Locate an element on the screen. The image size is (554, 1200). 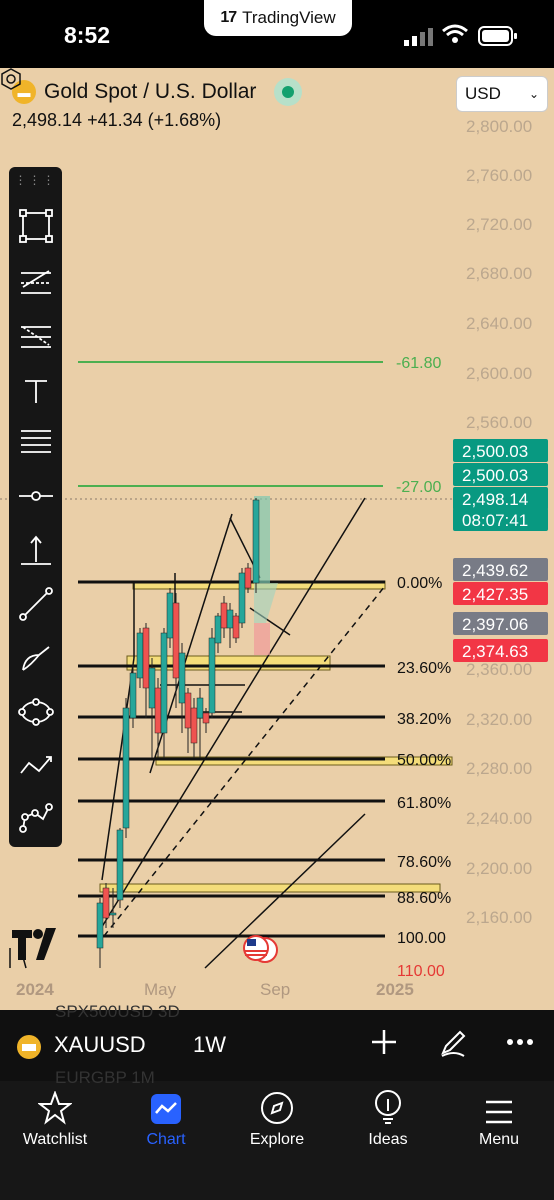
symbol-title: Gold Spot / U.S. Dollar is located at coordinates (150, 92).